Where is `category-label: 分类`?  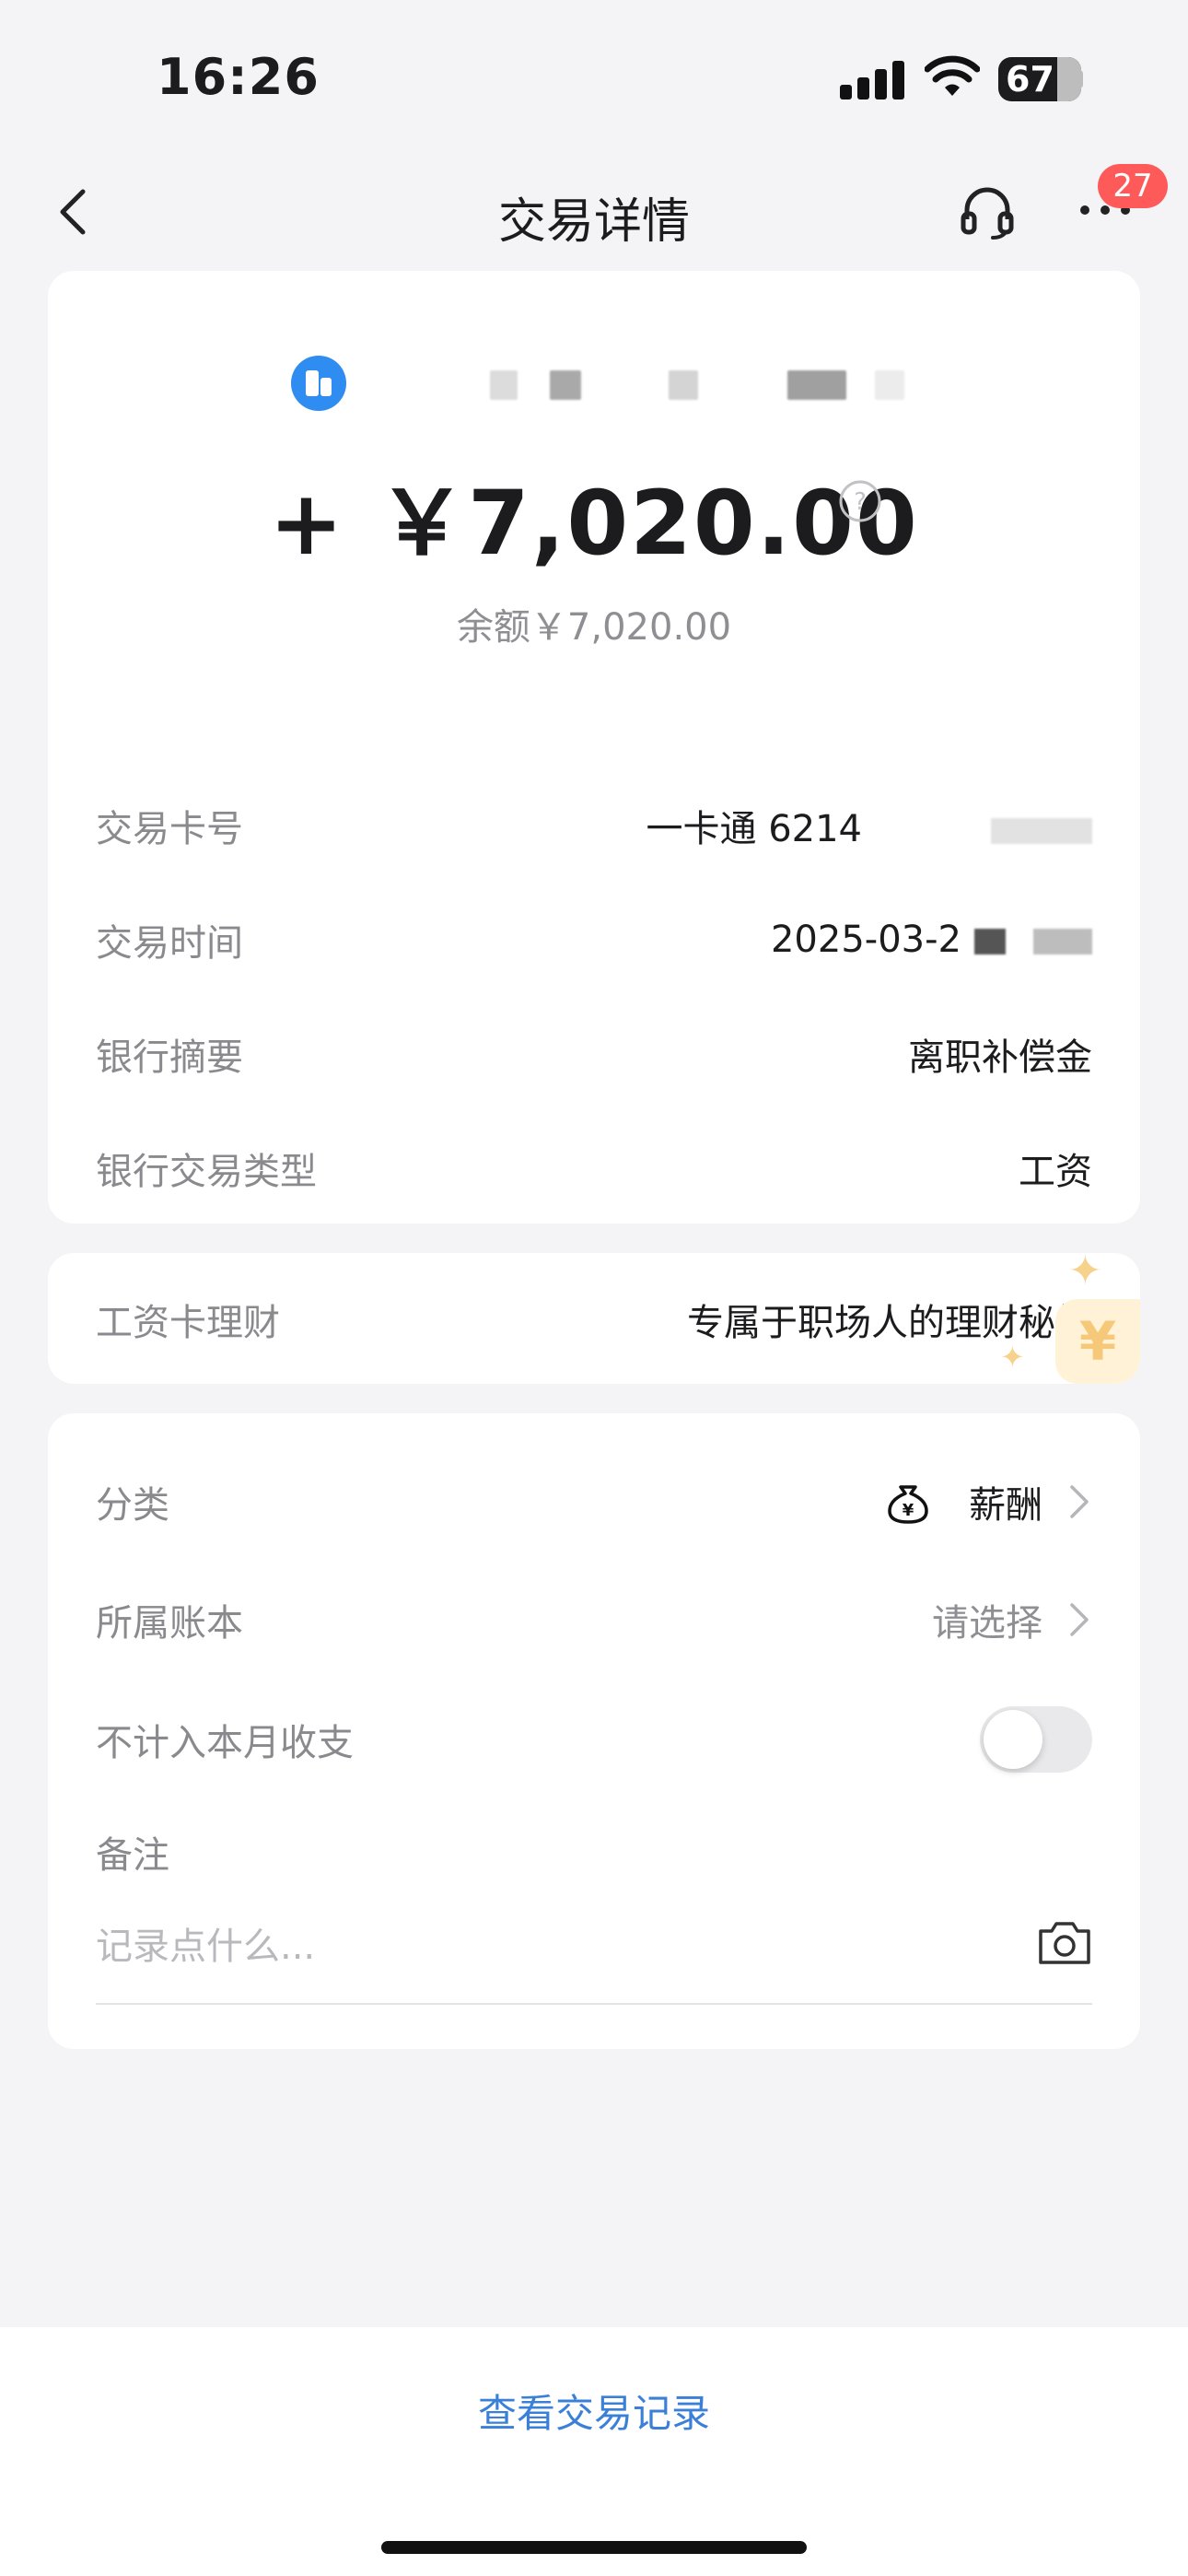
category-label: 分类 is located at coordinates (132, 1505).